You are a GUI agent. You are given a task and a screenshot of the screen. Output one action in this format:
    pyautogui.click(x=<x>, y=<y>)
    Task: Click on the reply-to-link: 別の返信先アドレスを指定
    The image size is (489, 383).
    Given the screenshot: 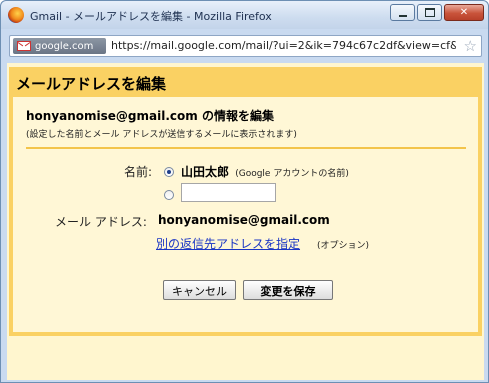 What is the action you would take?
    pyautogui.click(x=228, y=243)
    